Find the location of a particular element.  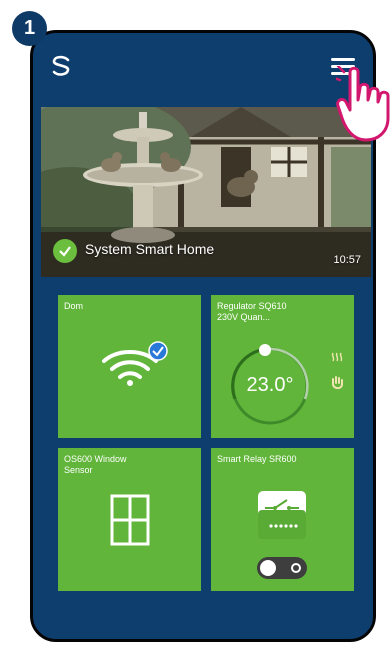

tile-smart-relay: Smart Relay SR600 is located at coordinates (282, 519).